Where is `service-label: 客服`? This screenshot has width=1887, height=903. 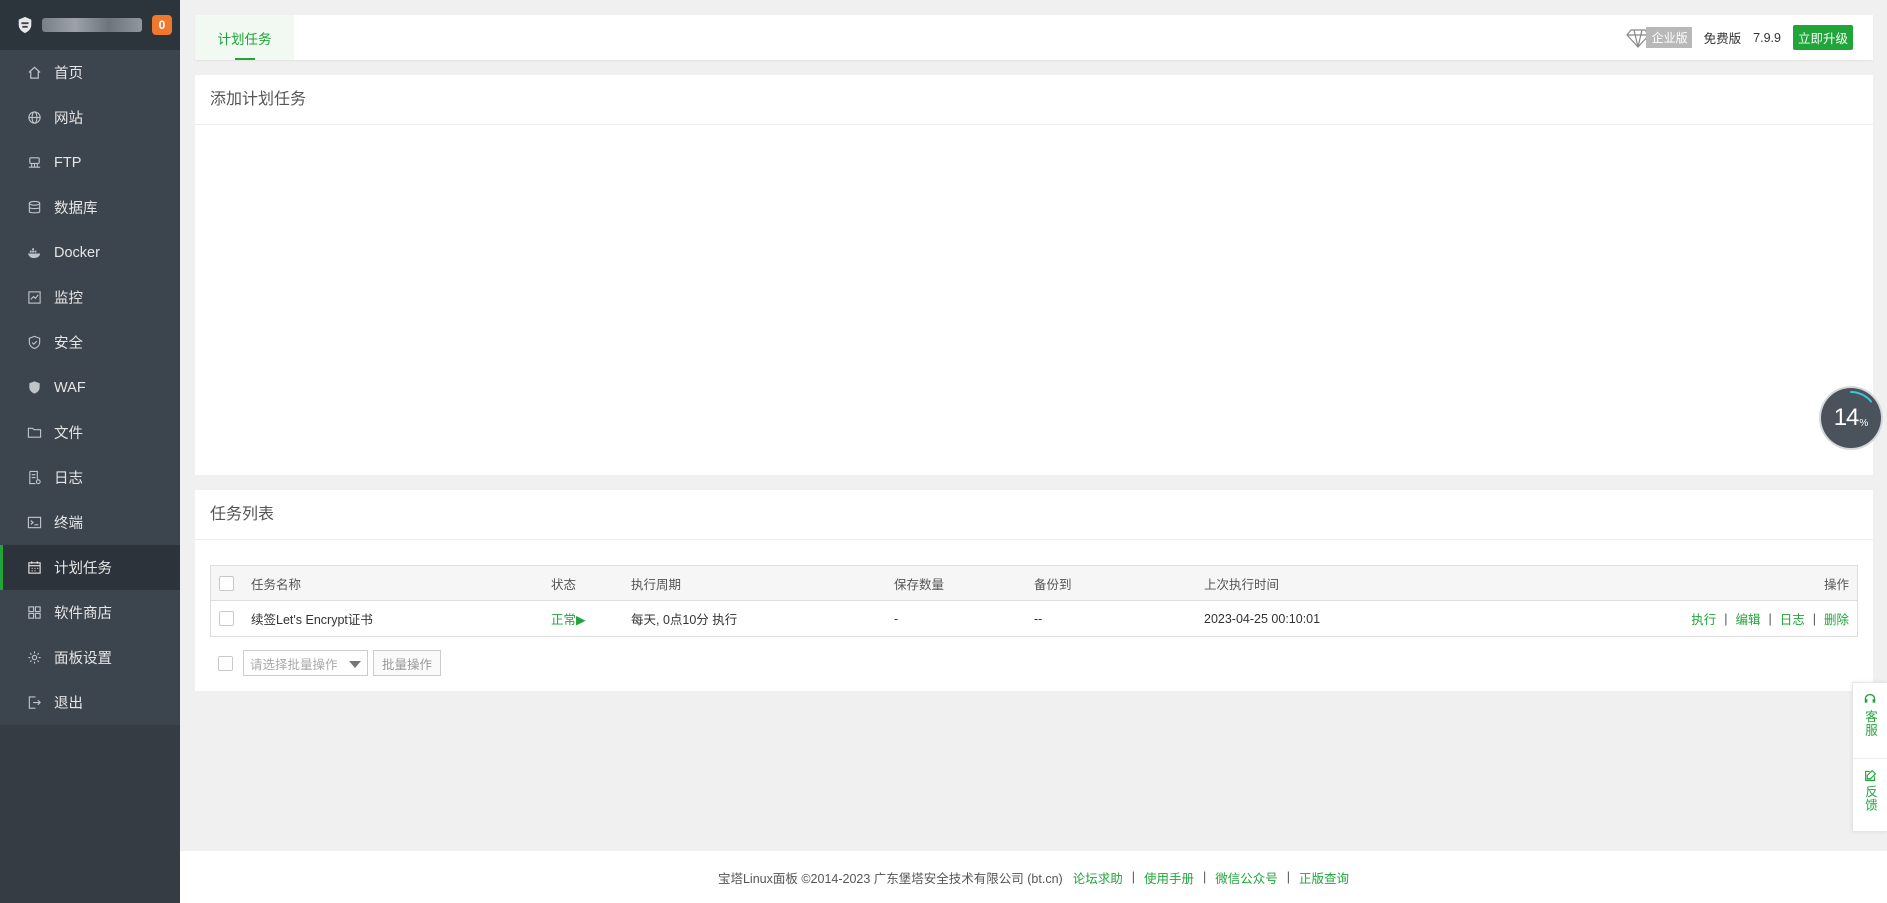 service-label: 客服 is located at coordinates (1870, 723).